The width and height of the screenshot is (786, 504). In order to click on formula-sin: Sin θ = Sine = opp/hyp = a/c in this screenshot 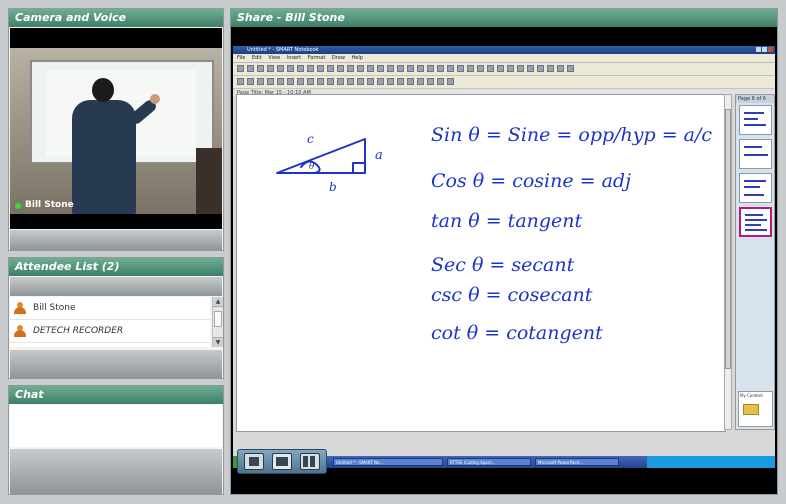, I will do `click(571, 135)`.